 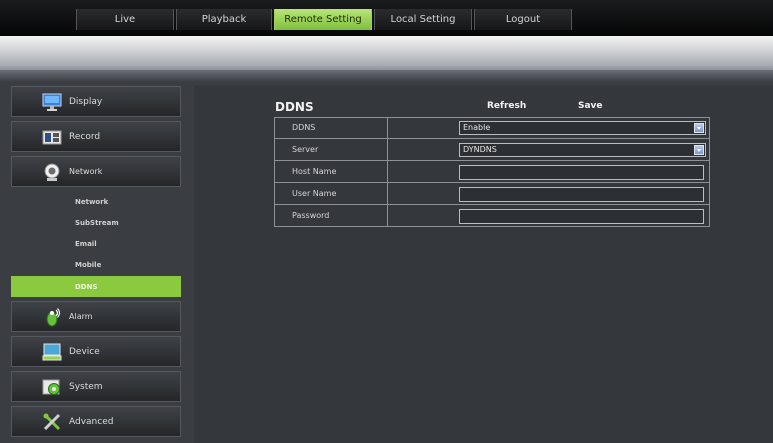 I want to click on form-row-host-name: Host Name, so click(x=492, y=172).